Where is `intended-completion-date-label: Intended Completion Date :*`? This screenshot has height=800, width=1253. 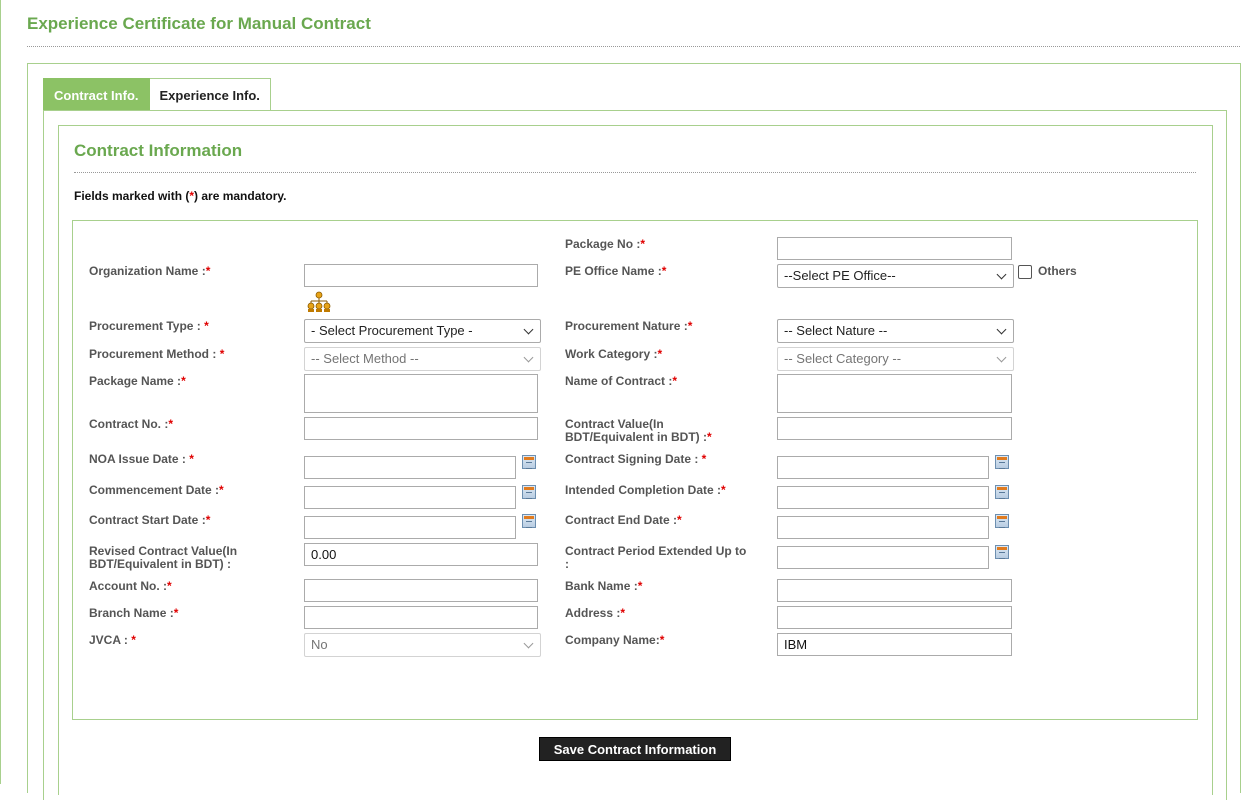 intended-completion-date-label: Intended Completion Date :* is located at coordinates (645, 490).